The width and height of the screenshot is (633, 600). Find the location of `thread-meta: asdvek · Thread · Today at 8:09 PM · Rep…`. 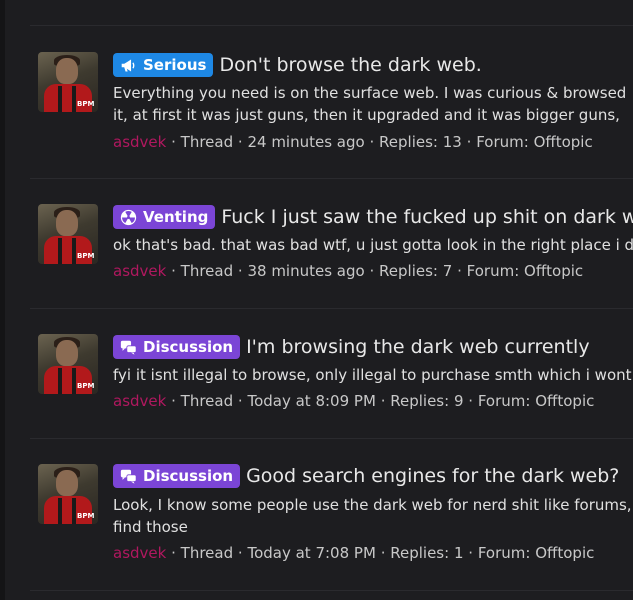

thread-meta: asdvek · Thread · Today at 8:09 PM · Rep… is located at coordinates (353, 401).